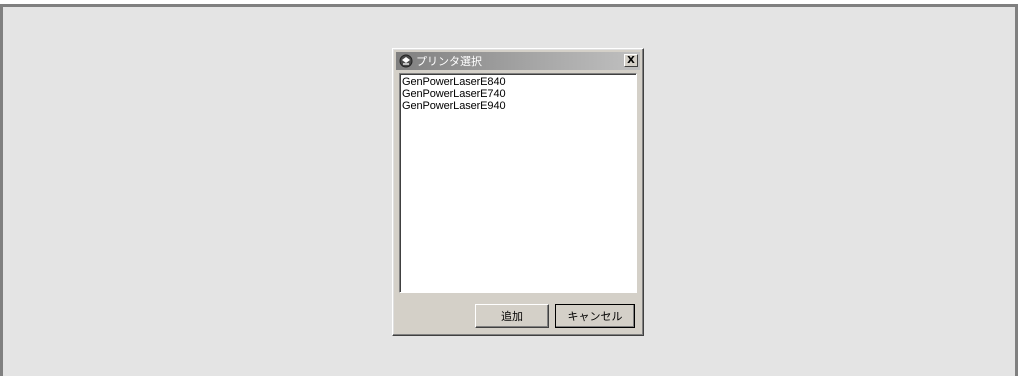 The width and height of the screenshot is (1022, 376). What do you see at coordinates (518, 82) in the screenshot?
I see `list-item: GenPowerLaserE840` at bounding box center [518, 82].